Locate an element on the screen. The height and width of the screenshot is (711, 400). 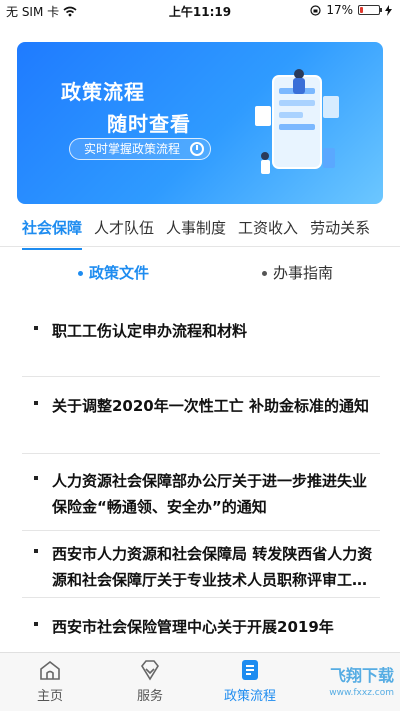
article-title: 职工工伤认定申办流程和材料 is located at coordinates (150, 331).